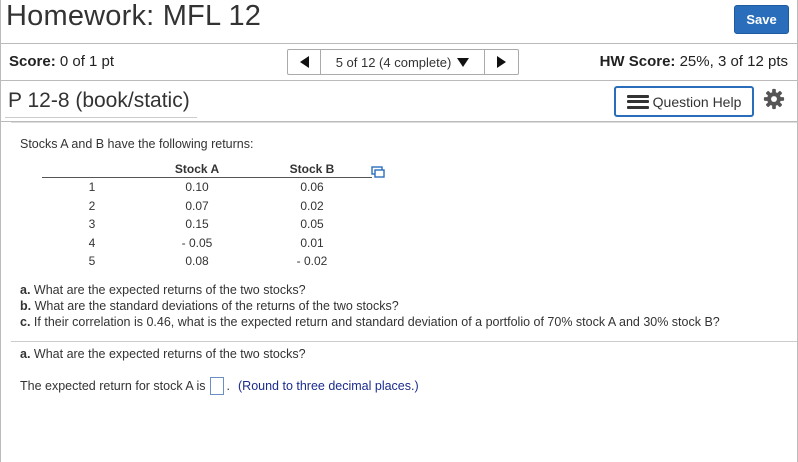 This screenshot has width=798, height=462. I want to click on table-cell: 0.02, so click(312, 205).